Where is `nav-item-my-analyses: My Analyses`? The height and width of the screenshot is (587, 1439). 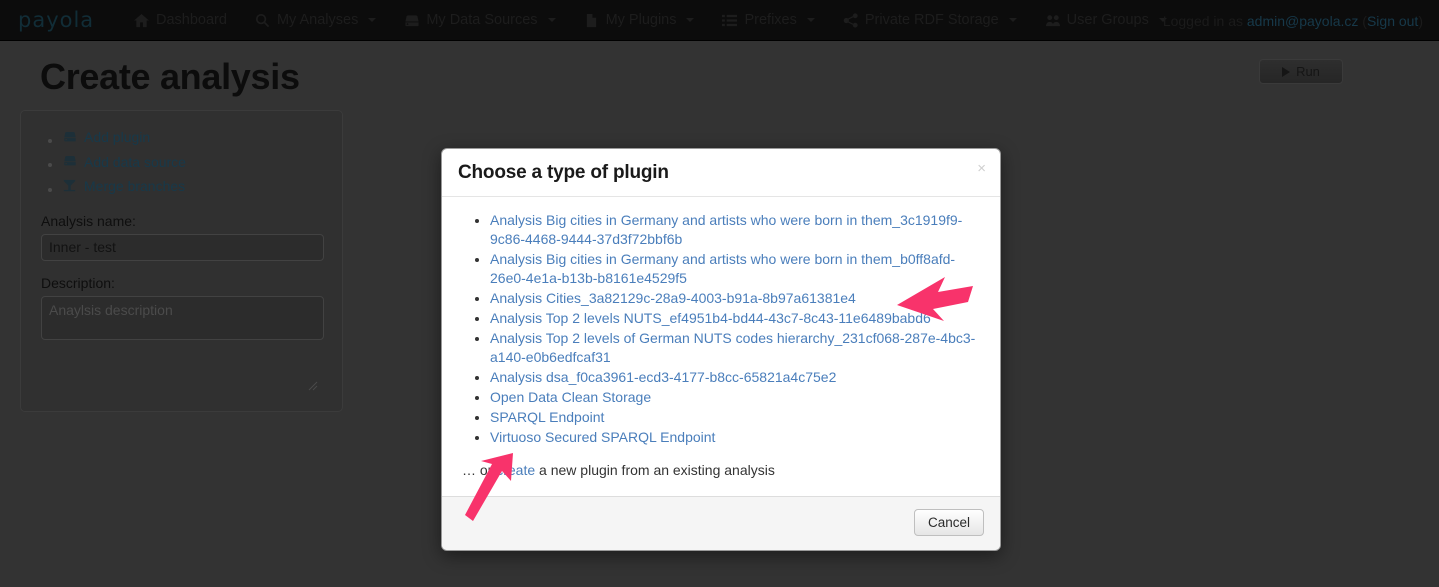 nav-item-my-analyses: My Analyses is located at coordinates (315, 20).